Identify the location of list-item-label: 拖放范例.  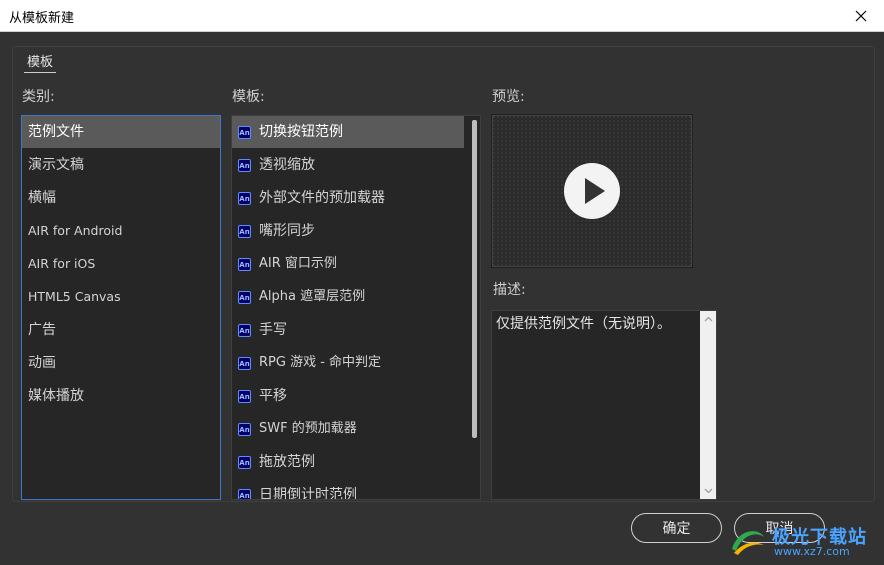
(287, 462).